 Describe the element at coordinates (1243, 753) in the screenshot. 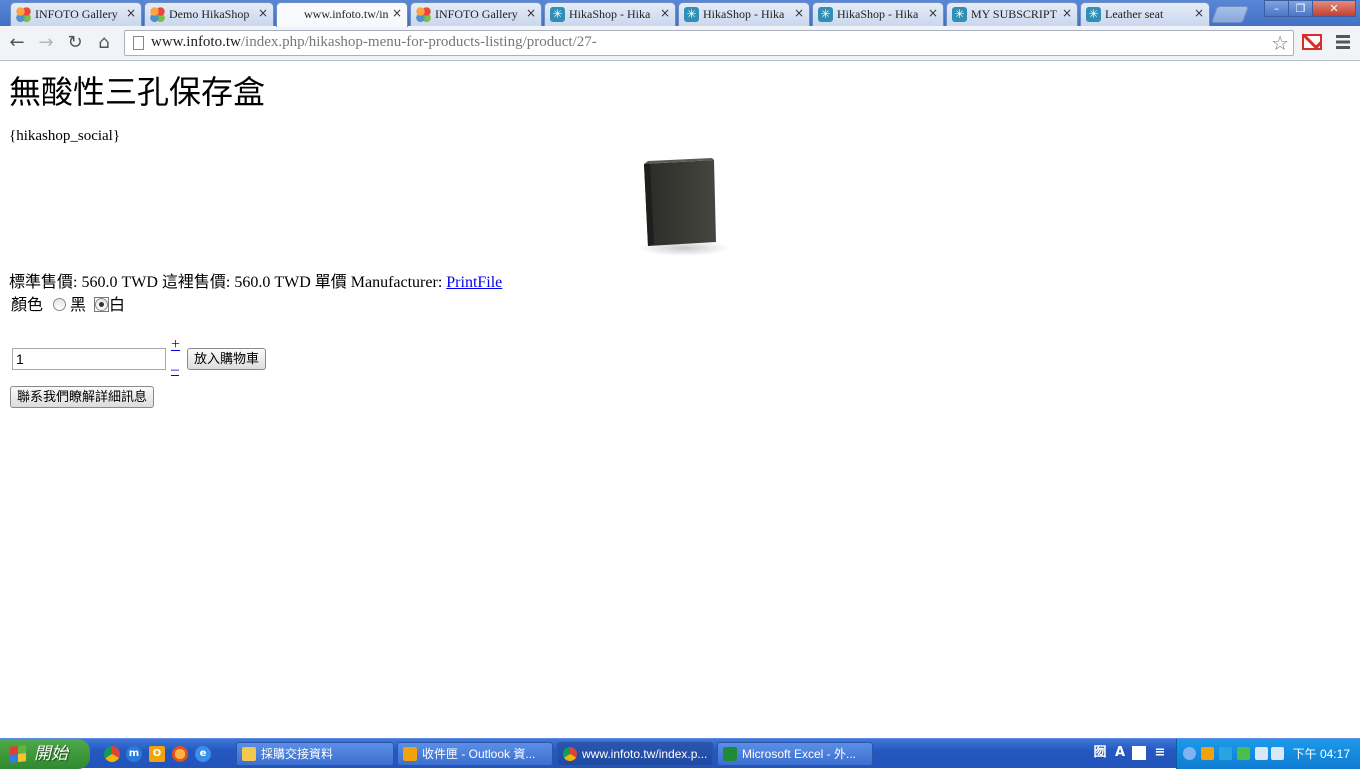

I see `security-shield-icon` at that location.